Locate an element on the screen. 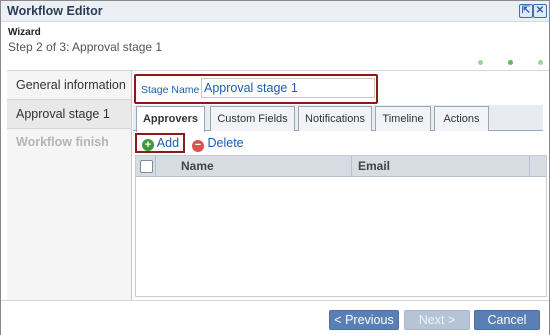 This screenshot has width=550, height=335. dialog-footer: < Previous Next > Cancel is located at coordinates (275, 317).